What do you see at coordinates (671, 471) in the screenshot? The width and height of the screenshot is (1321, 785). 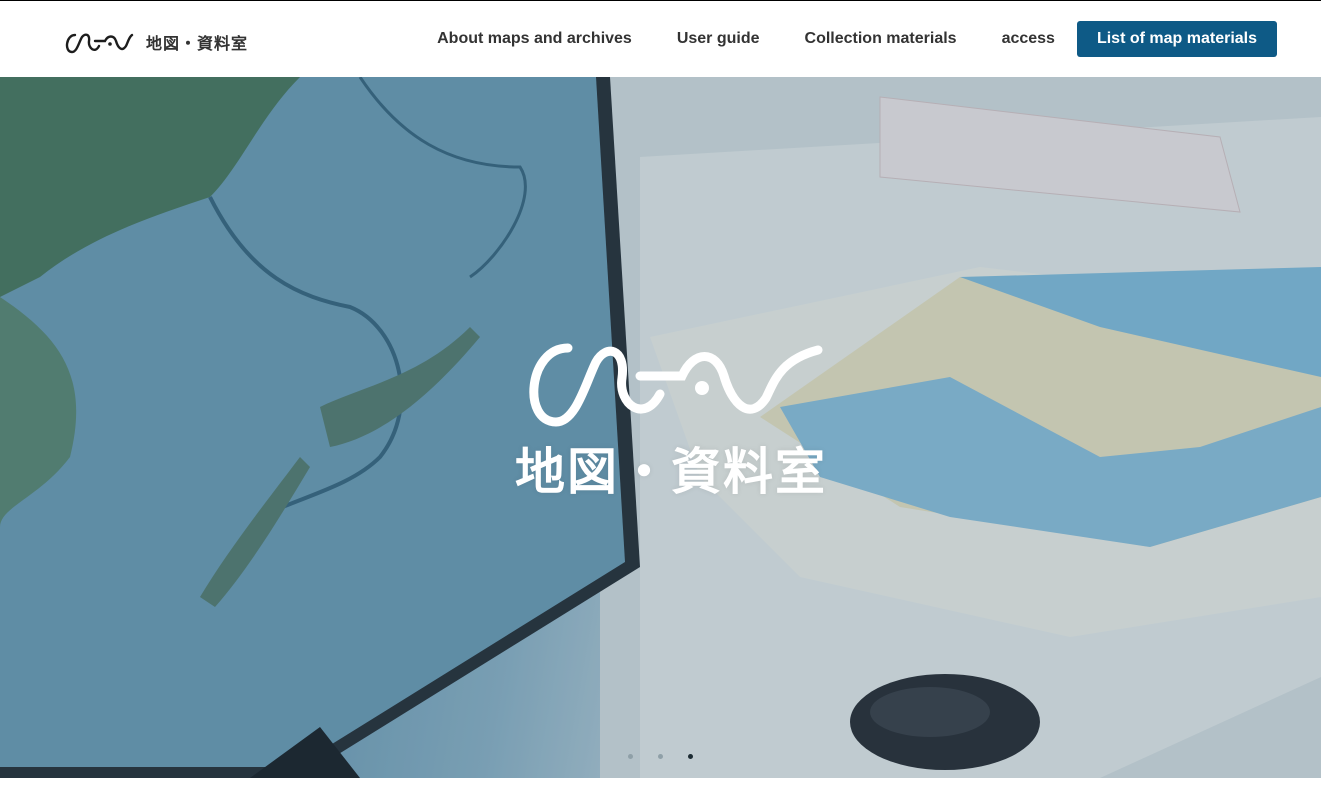 I see `hero-title: 地図・資料室` at bounding box center [671, 471].